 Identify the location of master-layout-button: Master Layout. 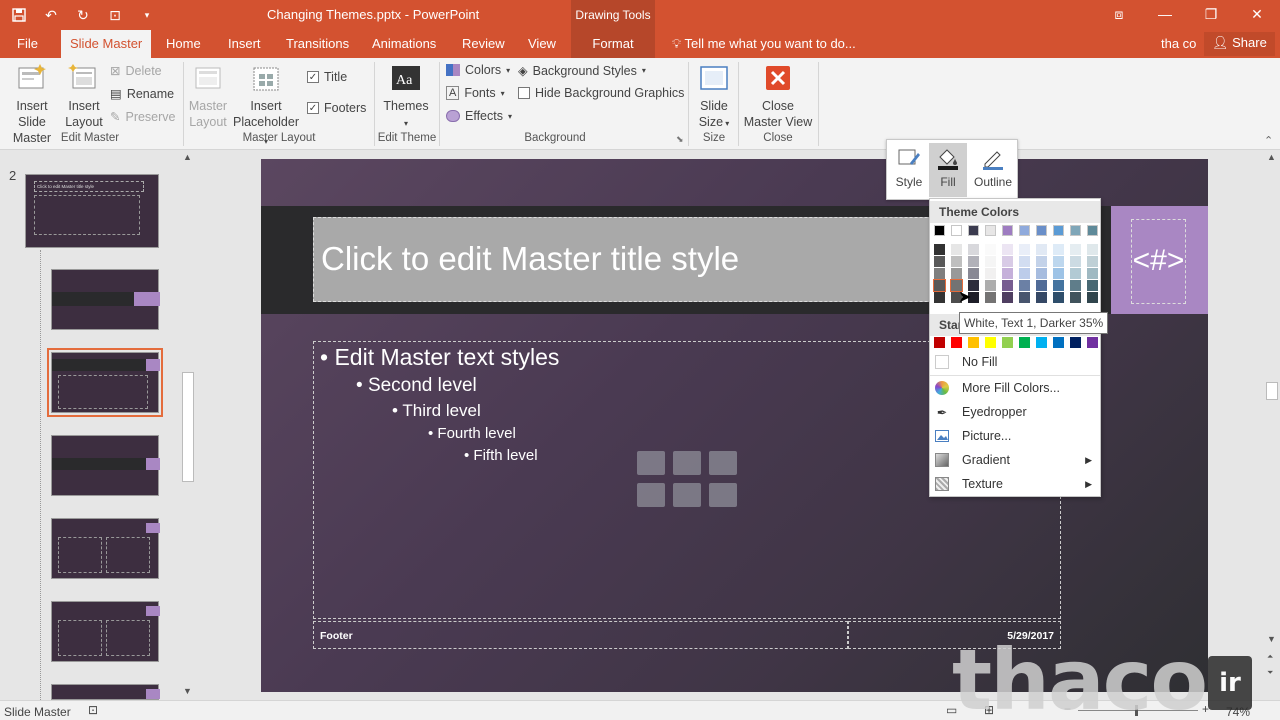
(208, 94).